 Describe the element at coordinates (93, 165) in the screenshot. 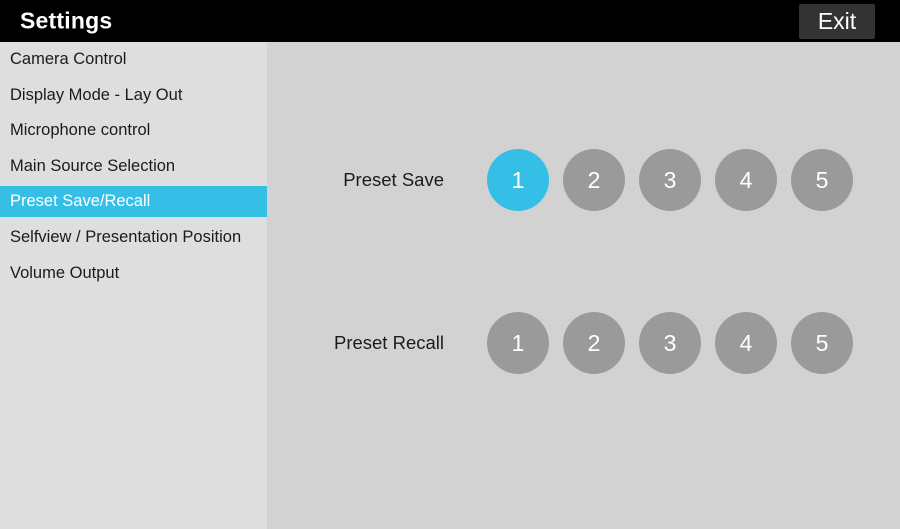

I see `sidebar-item-label: Main Source Selection` at that location.